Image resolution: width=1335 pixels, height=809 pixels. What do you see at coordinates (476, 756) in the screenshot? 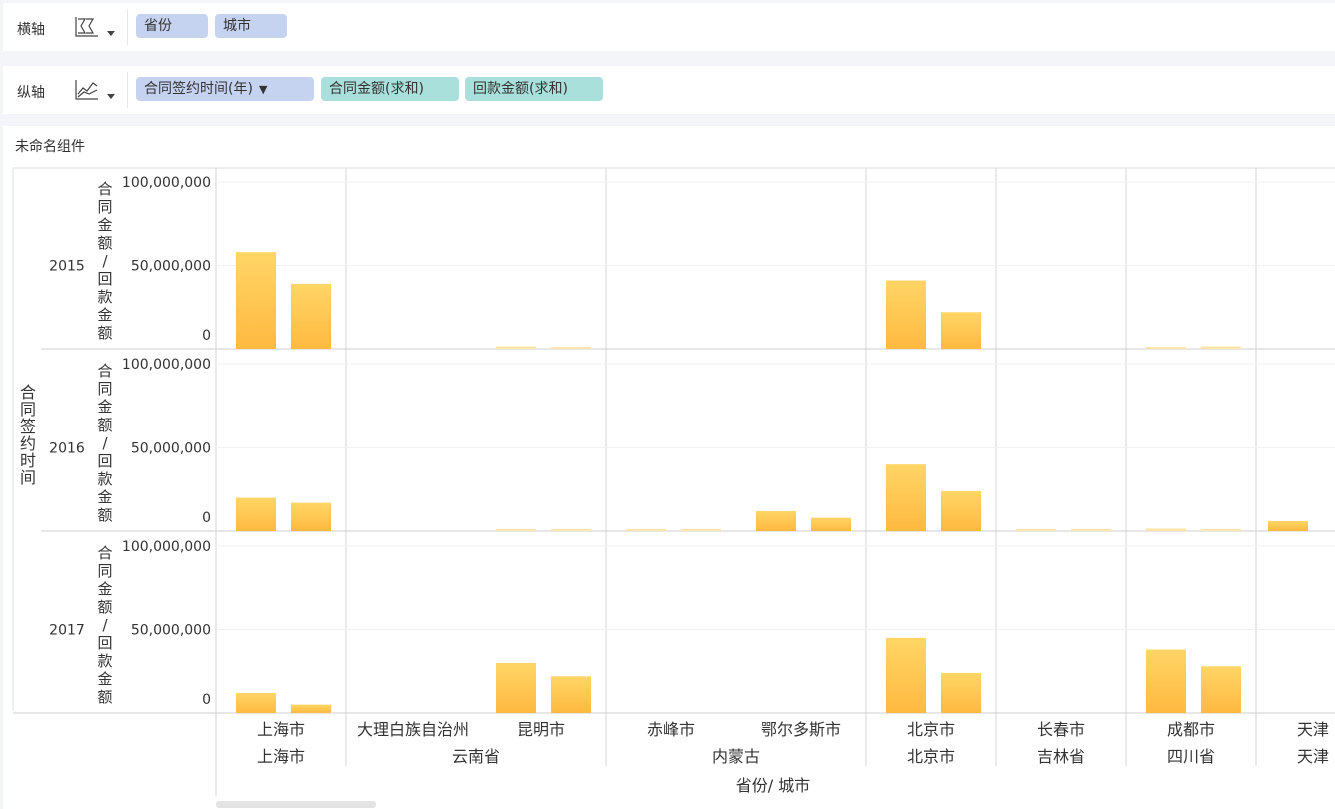
I see `x-province-label: 云南省` at bounding box center [476, 756].